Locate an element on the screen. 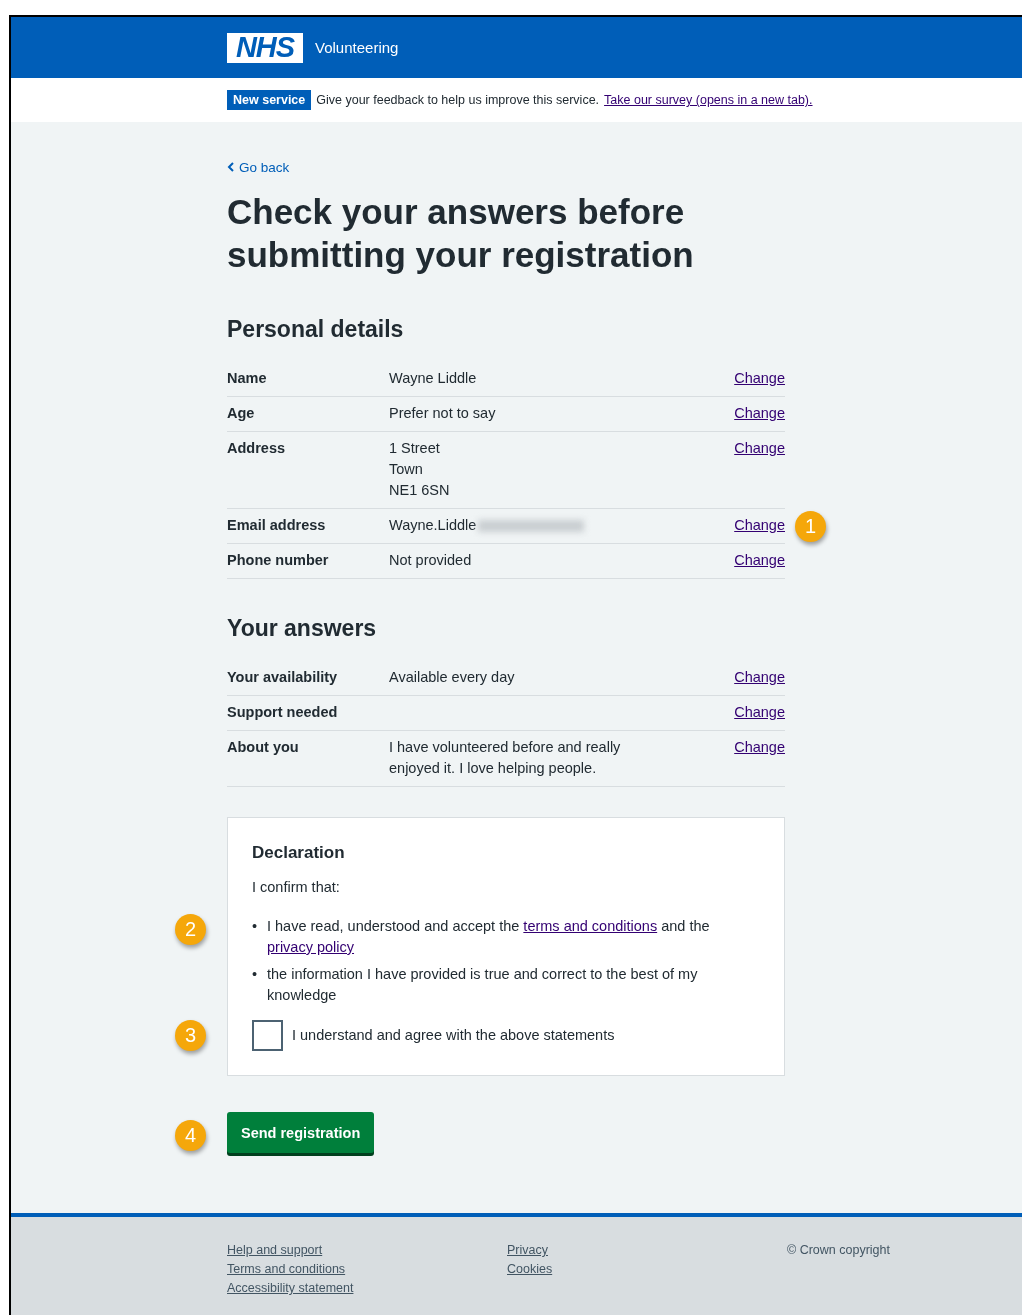 The image size is (1022, 1315). declaration-statement: the information I have provided is true and correct to the best of my knowledge is located at coordinates (483, 985).